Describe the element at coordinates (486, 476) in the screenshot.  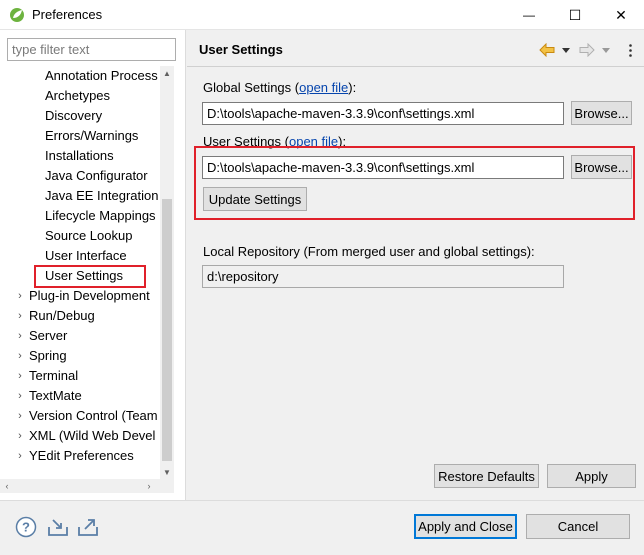
I see `restore-defaults-button: Restore Defaults` at that location.